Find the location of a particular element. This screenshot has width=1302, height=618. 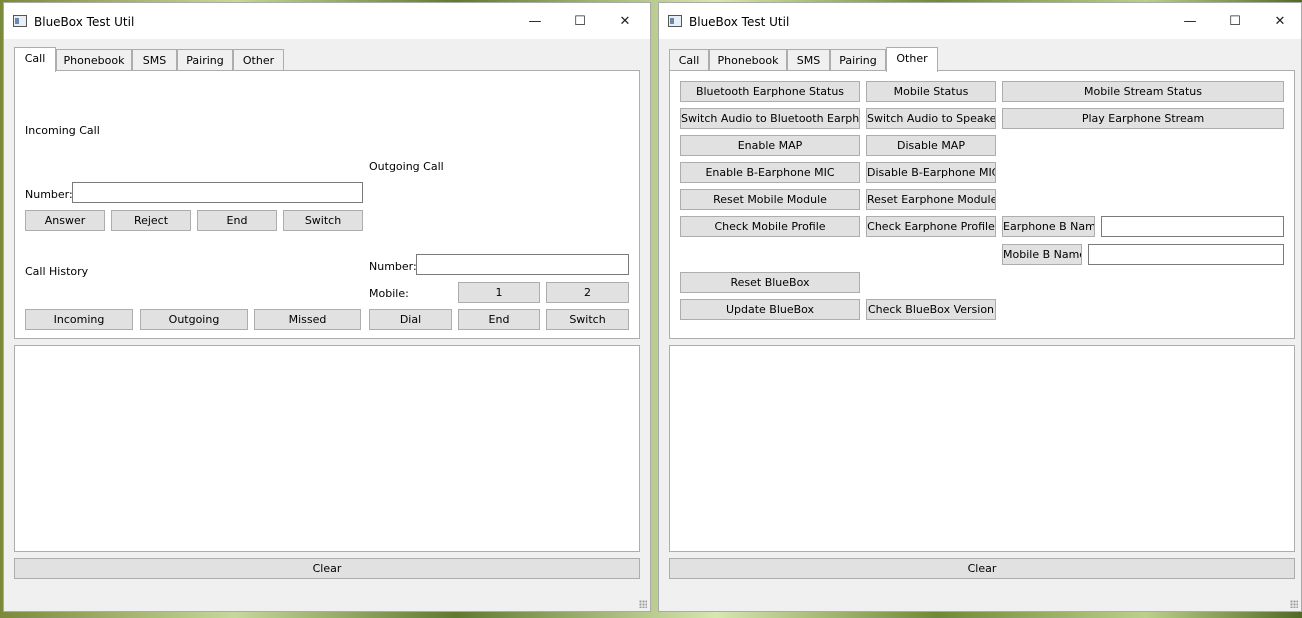

outgoing-number-label: Number: is located at coordinates (393, 266).